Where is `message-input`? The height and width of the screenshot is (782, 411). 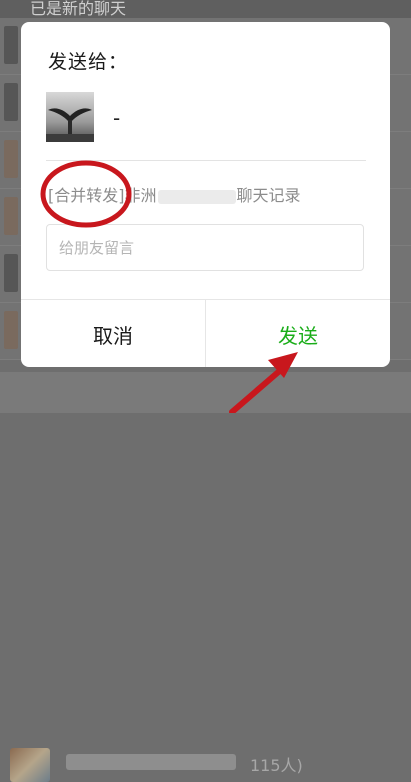
message-input is located at coordinates (205, 247).